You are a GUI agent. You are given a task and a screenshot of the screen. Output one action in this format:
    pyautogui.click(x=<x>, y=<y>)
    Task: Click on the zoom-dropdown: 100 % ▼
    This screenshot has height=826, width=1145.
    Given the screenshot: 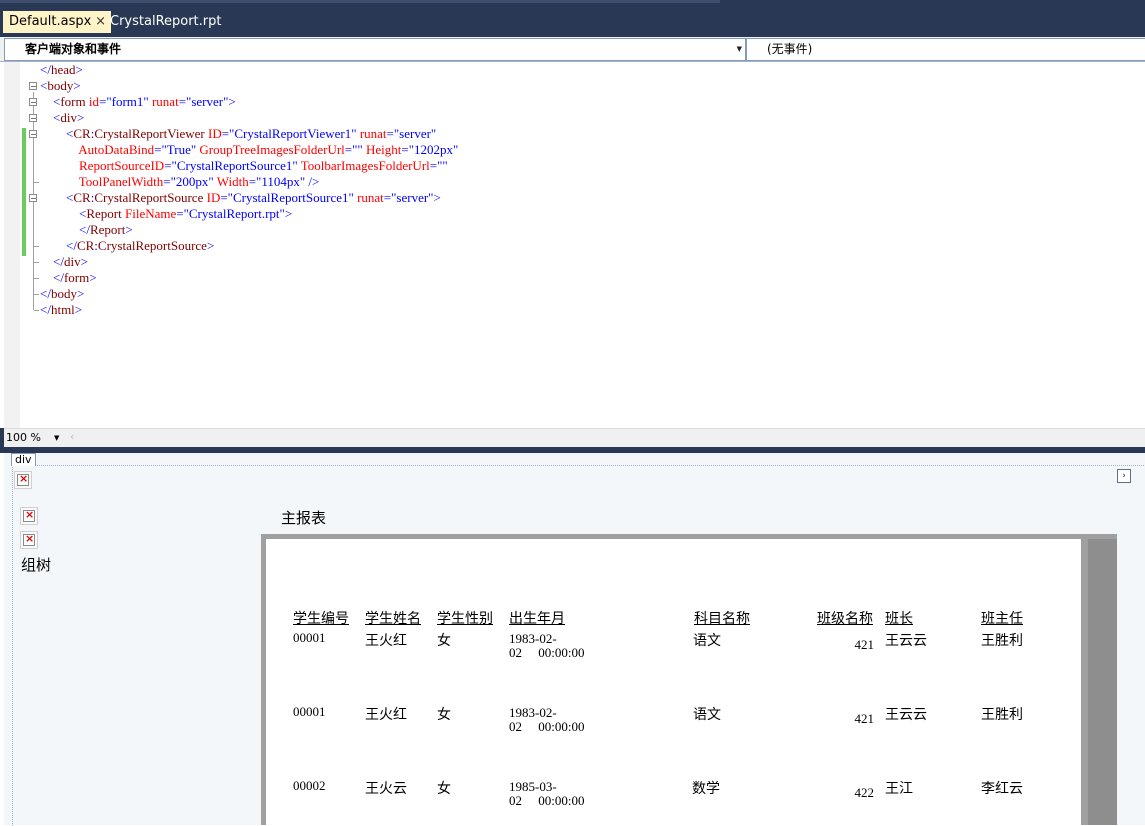 What is the action you would take?
    pyautogui.click(x=32, y=438)
    